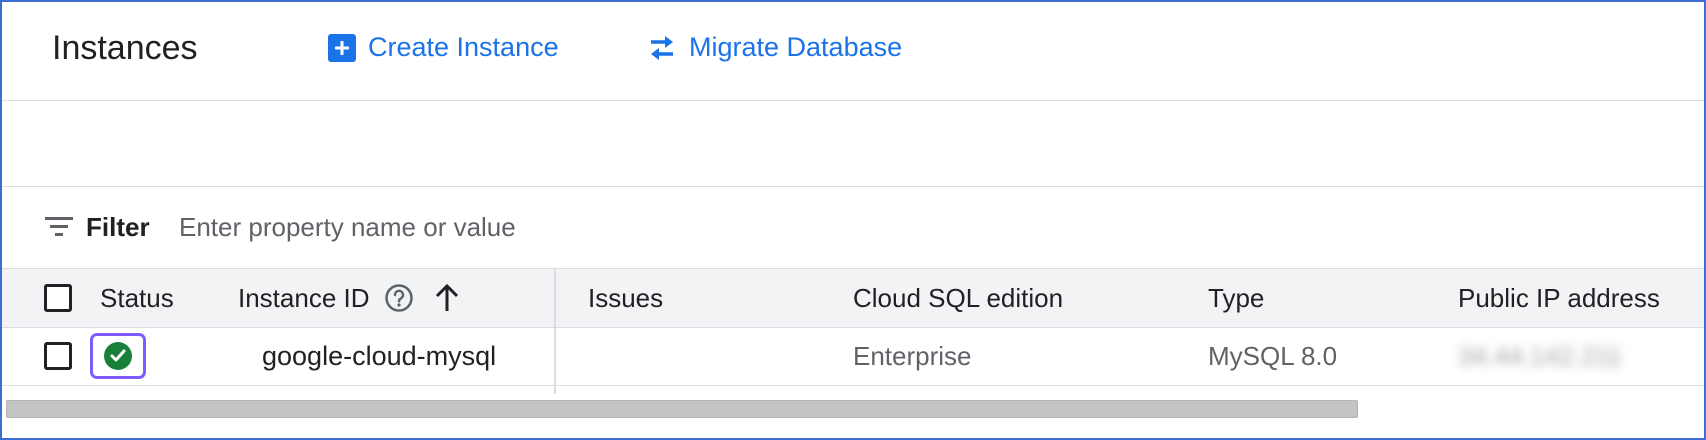  I want to click on column-header-status: Status, so click(137, 298).